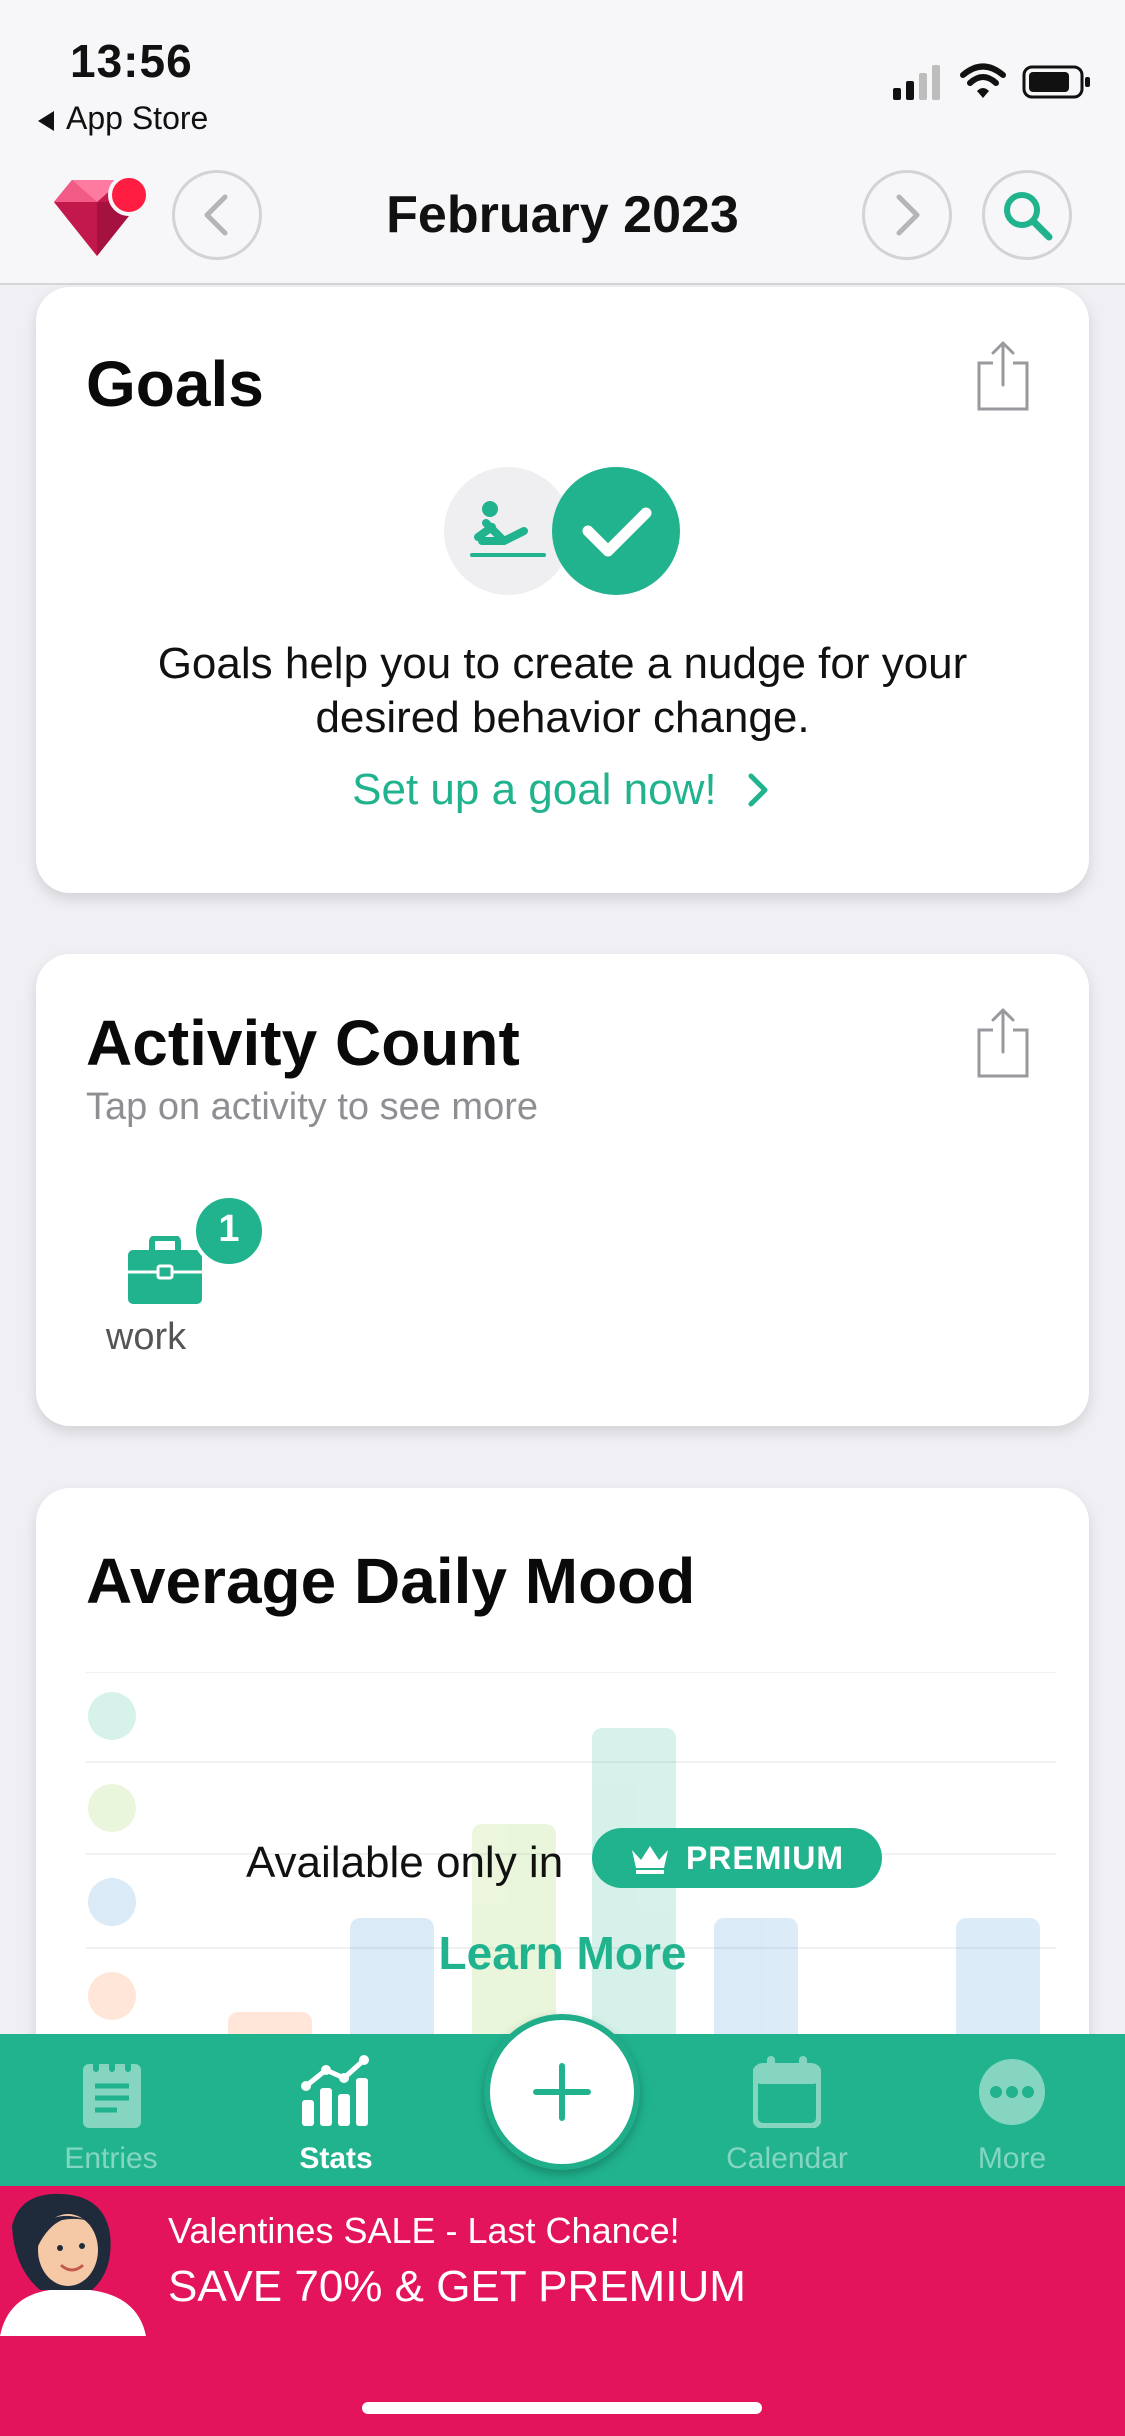 The height and width of the screenshot is (2436, 1125). What do you see at coordinates (112, 2093) in the screenshot?
I see `notepad-icon` at bounding box center [112, 2093].